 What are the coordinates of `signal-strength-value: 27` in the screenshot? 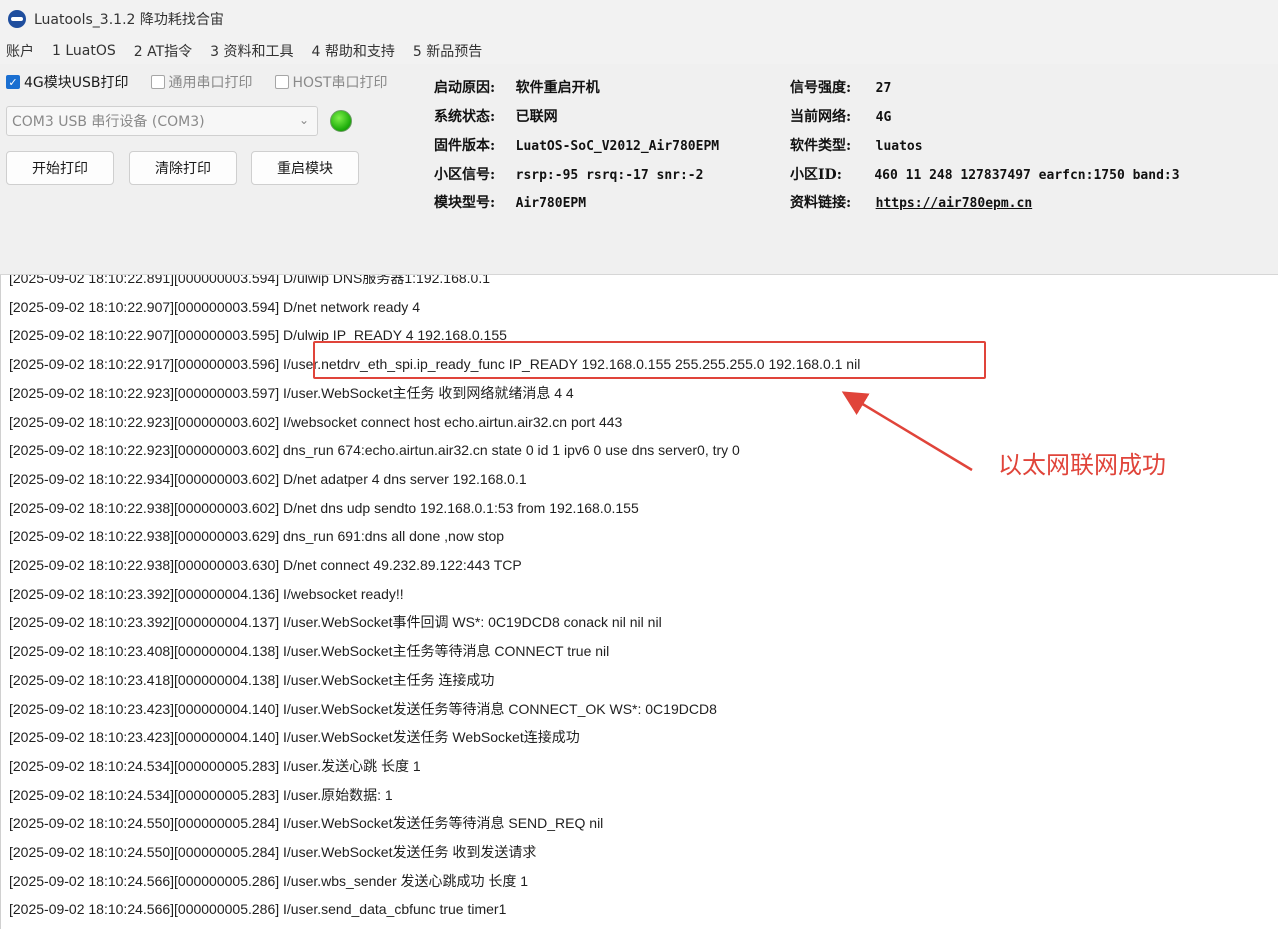 It's located at (883, 88).